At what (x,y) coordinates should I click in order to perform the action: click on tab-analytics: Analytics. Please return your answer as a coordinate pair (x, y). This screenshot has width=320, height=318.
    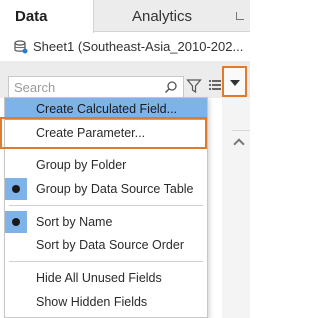
    Looking at the image, I should click on (162, 16).